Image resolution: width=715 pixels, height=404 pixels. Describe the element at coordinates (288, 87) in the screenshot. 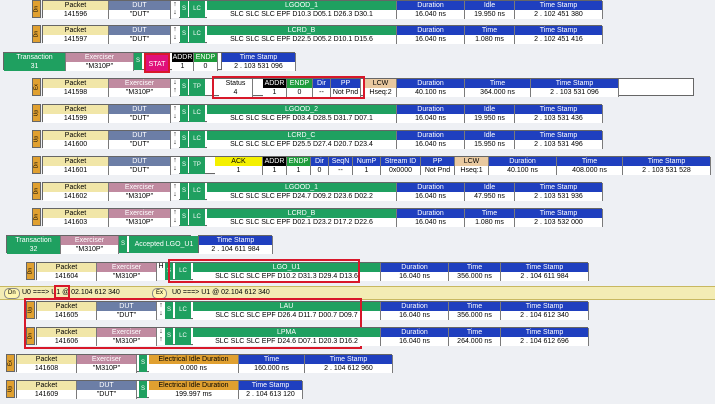

I see `highlight-status-fields` at that location.